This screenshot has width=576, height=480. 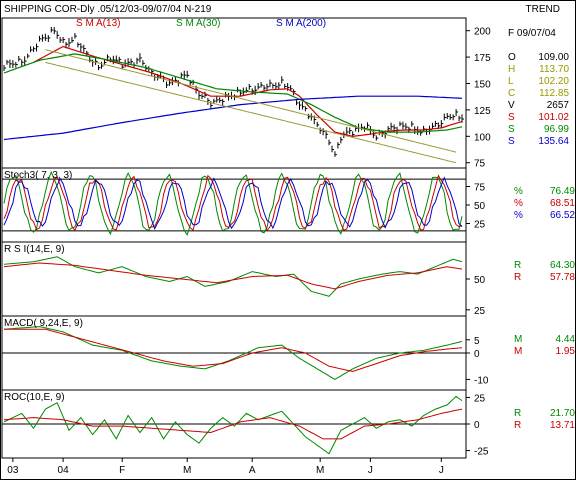 I want to click on price-readout-value: 112.85, so click(x=554, y=93).